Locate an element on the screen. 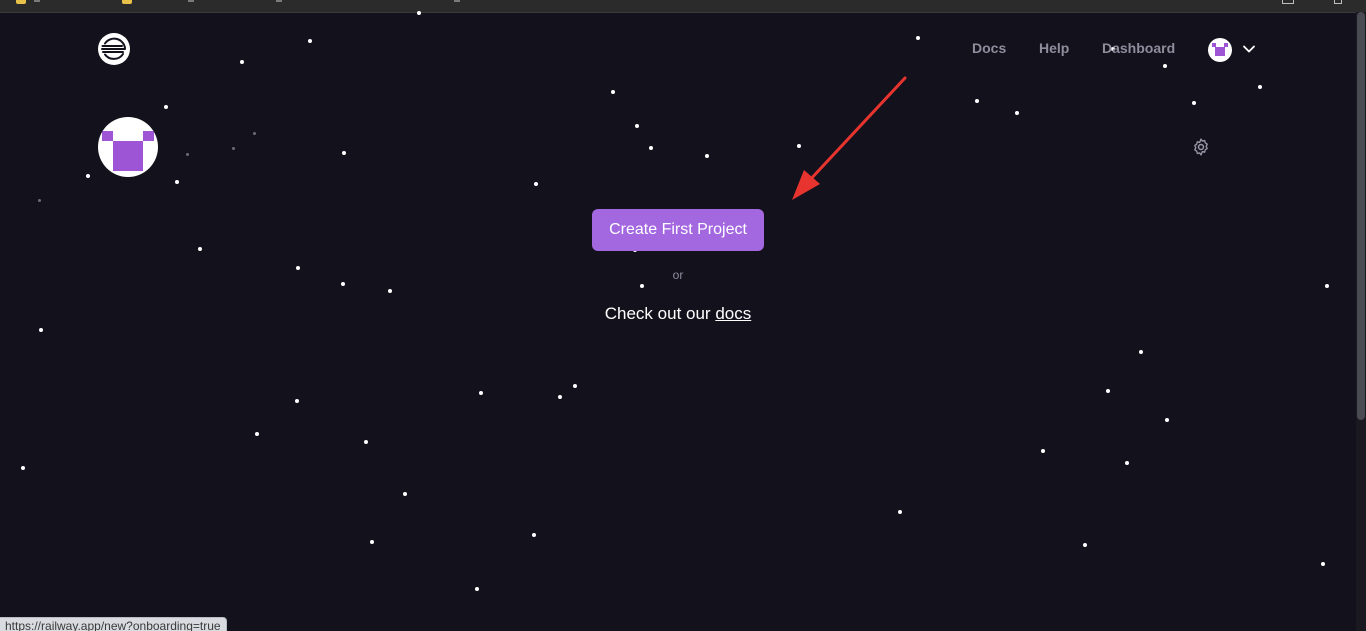  avatar-pattern-svg is located at coordinates (1220, 49).